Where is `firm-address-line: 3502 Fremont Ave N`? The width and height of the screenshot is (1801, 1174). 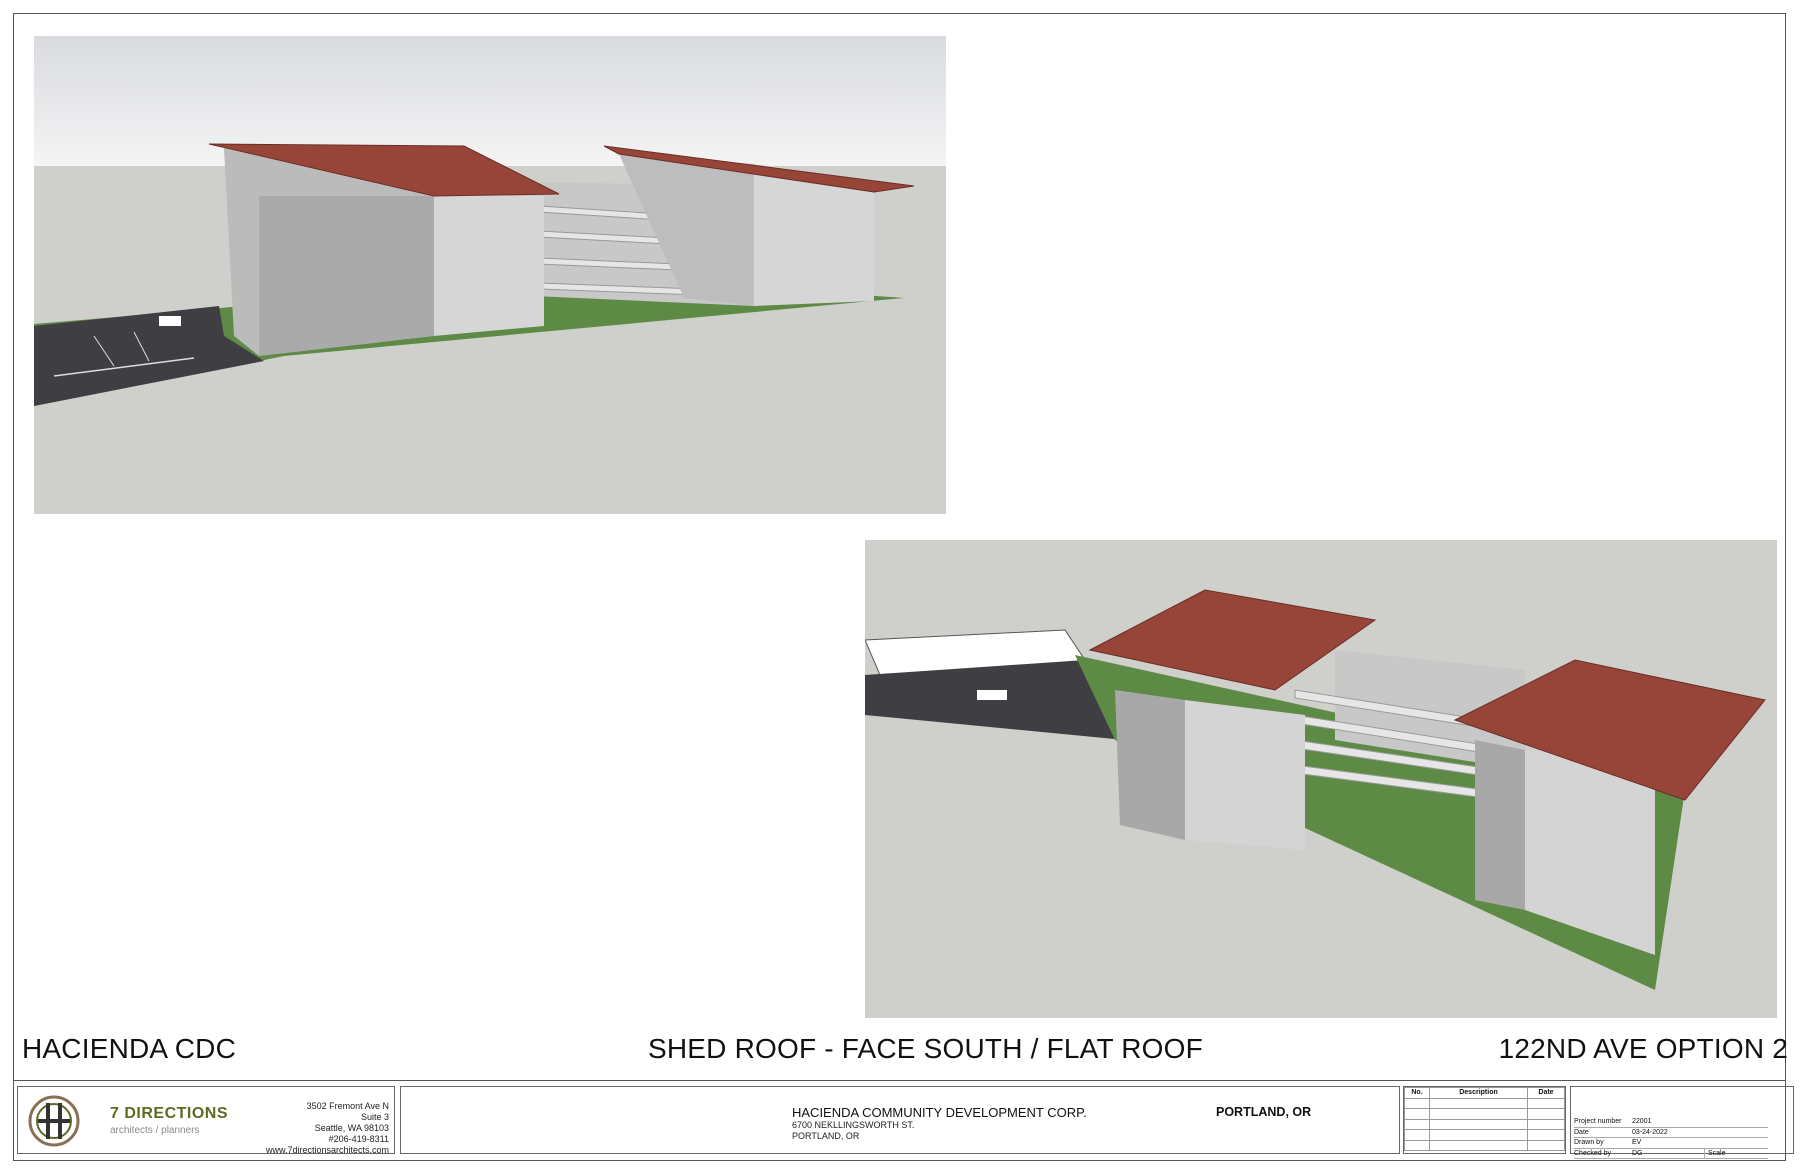 firm-address-line: 3502 Fremont Ave N is located at coordinates (347, 1106).